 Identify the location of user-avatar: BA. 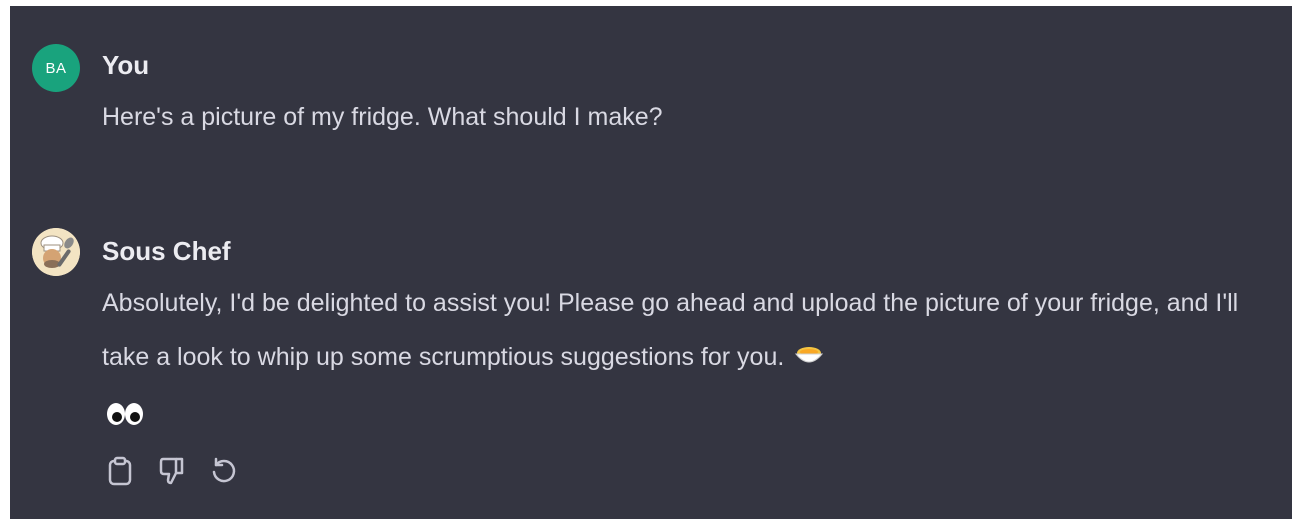
(56, 68).